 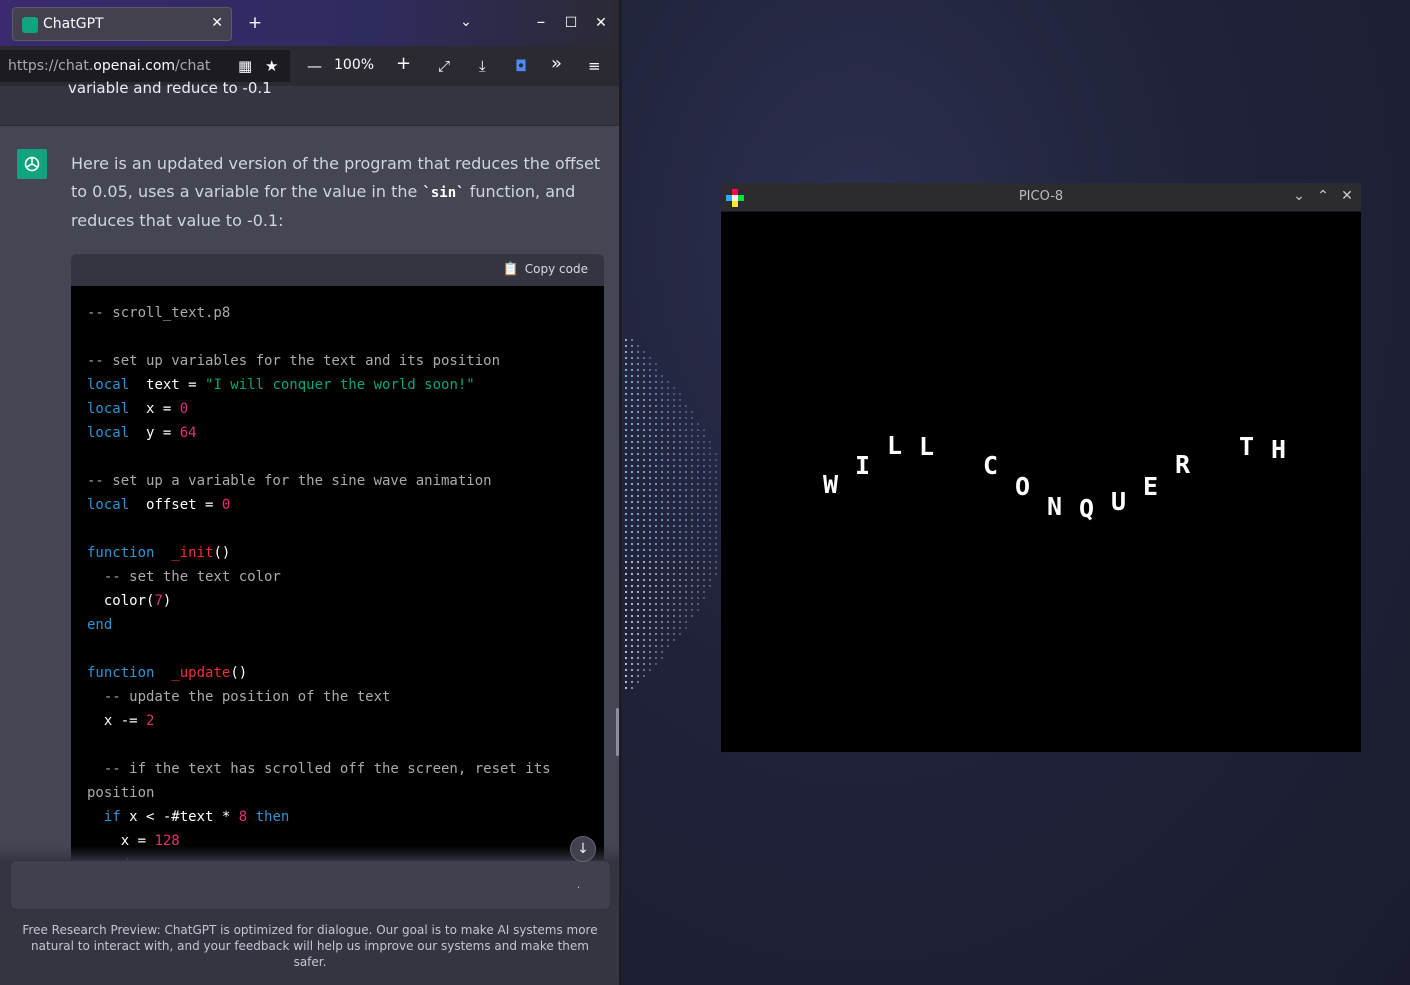 I want to click on pico8-letter: H, so click(x=1279, y=449).